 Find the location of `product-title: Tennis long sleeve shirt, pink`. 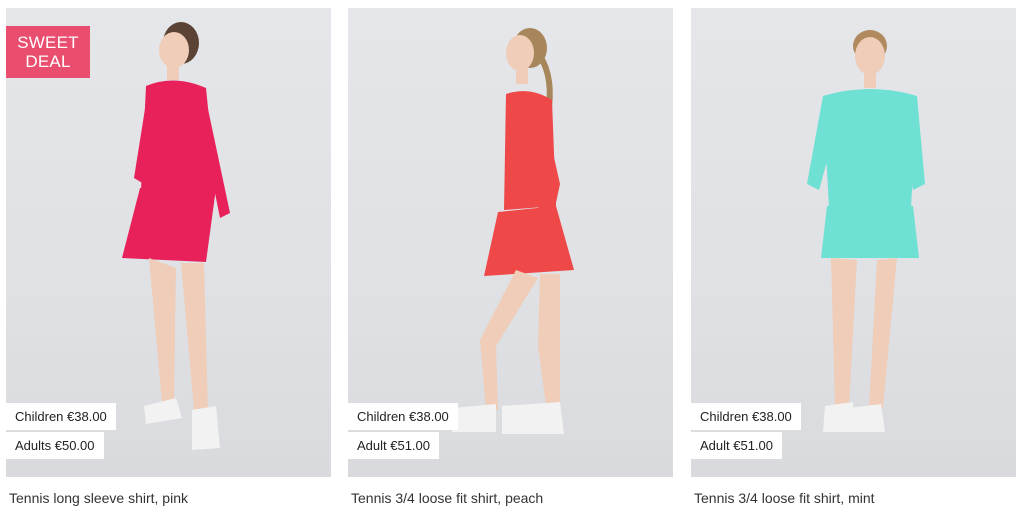

product-title: Tennis long sleeve shirt, pink is located at coordinates (168, 498).